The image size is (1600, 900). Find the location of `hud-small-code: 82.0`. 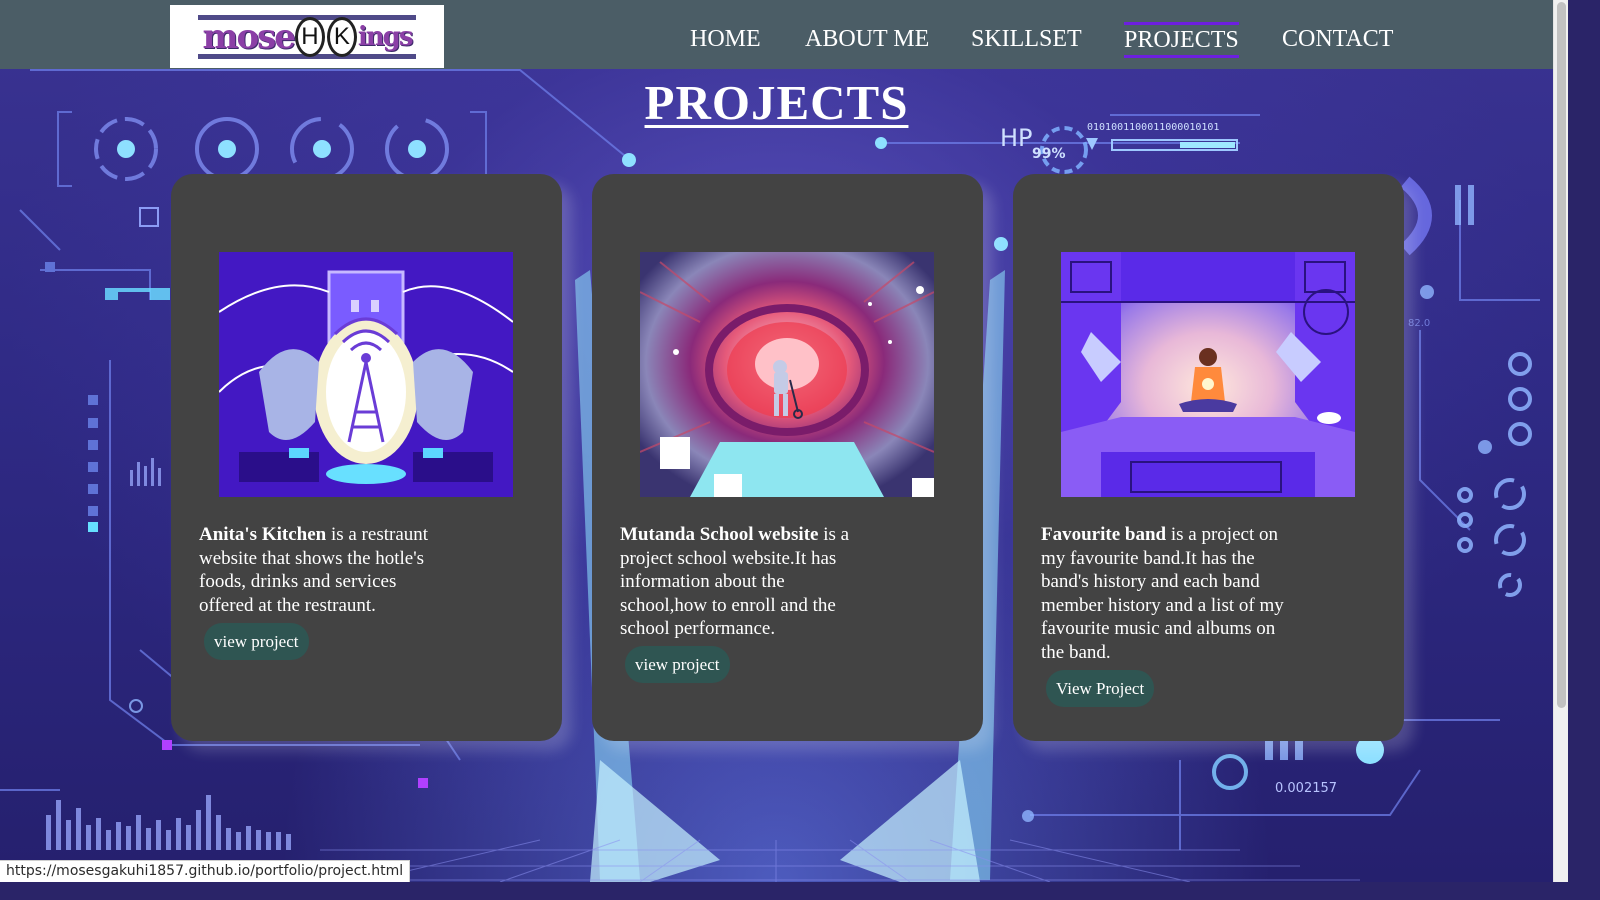

hud-small-code: 82.0 is located at coordinates (1419, 323).